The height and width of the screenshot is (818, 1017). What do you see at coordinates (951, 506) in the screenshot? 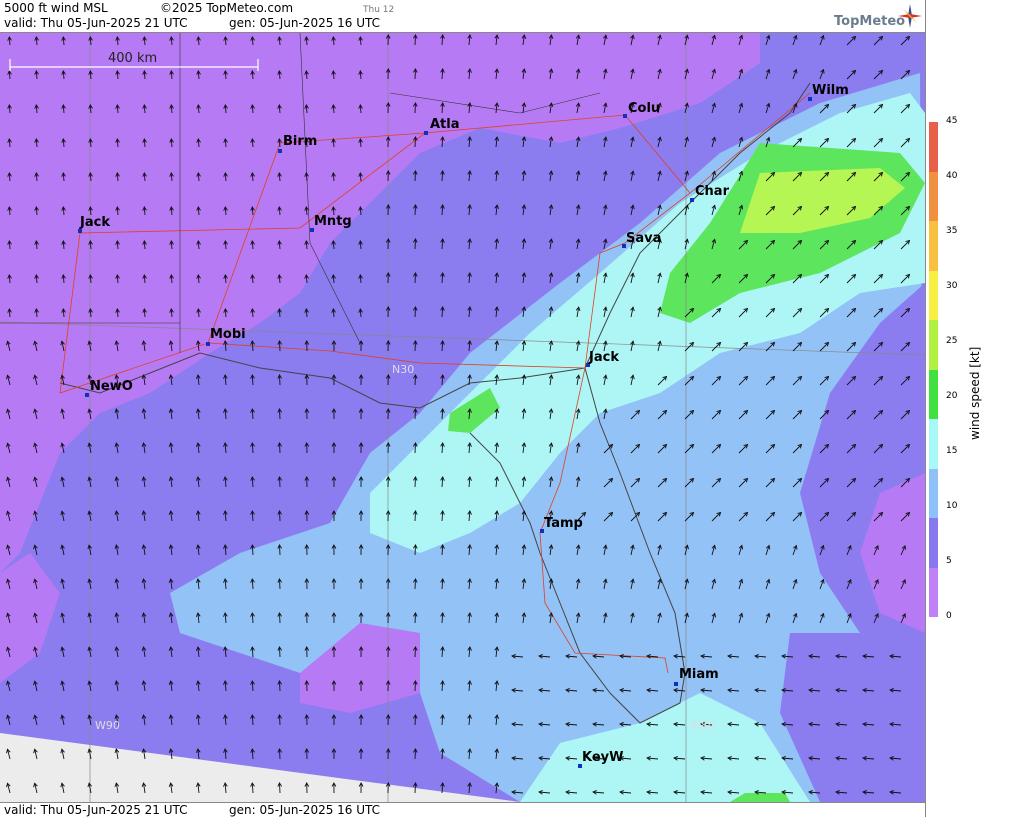
I see `colorbar-tick-label: 10` at bounding box center [951, 506].